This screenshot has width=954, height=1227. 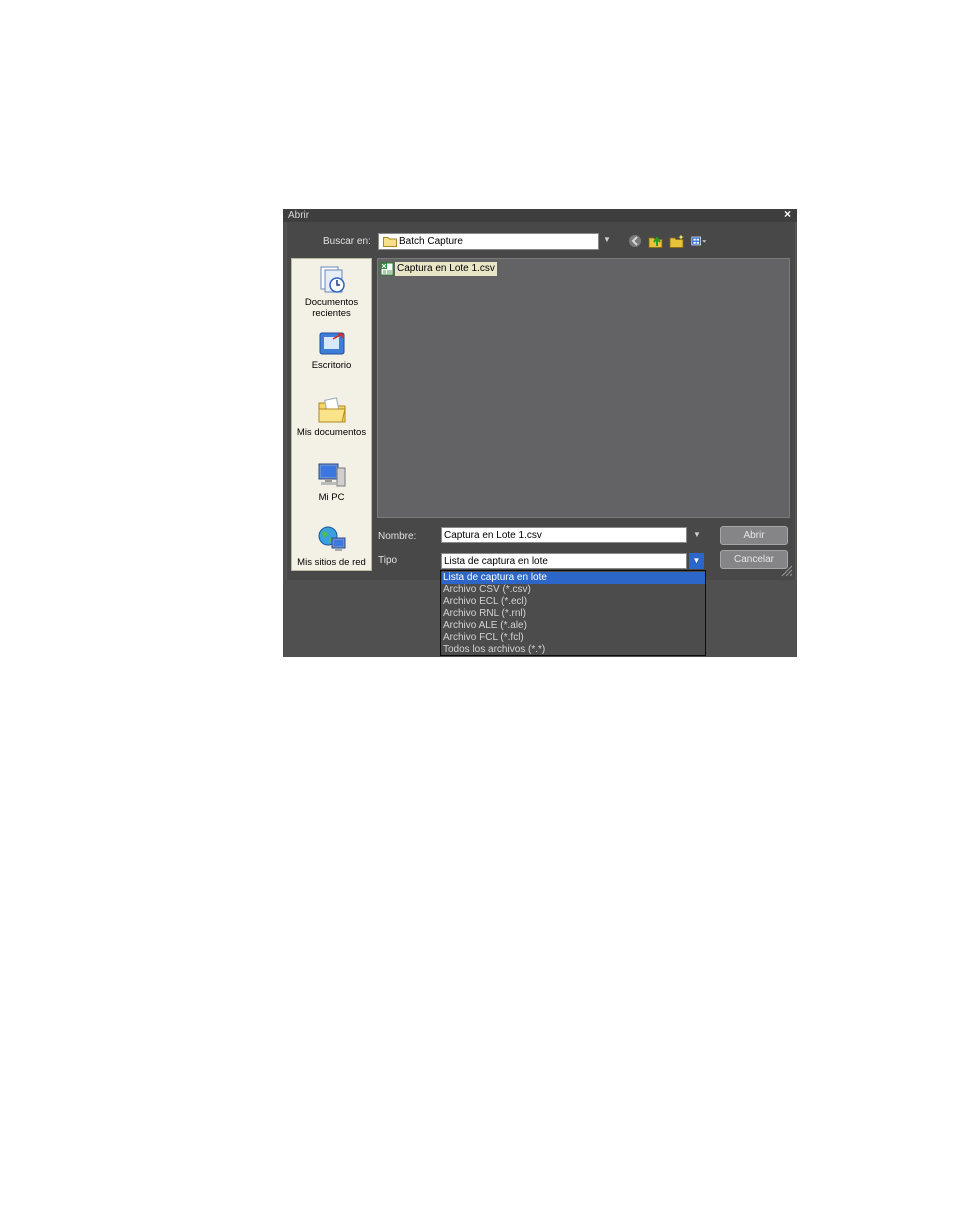 What do you see at coordinates (331, 432) in the screenshot?
I see `place-label: Mis documentos` at bounding box center [331, 432].